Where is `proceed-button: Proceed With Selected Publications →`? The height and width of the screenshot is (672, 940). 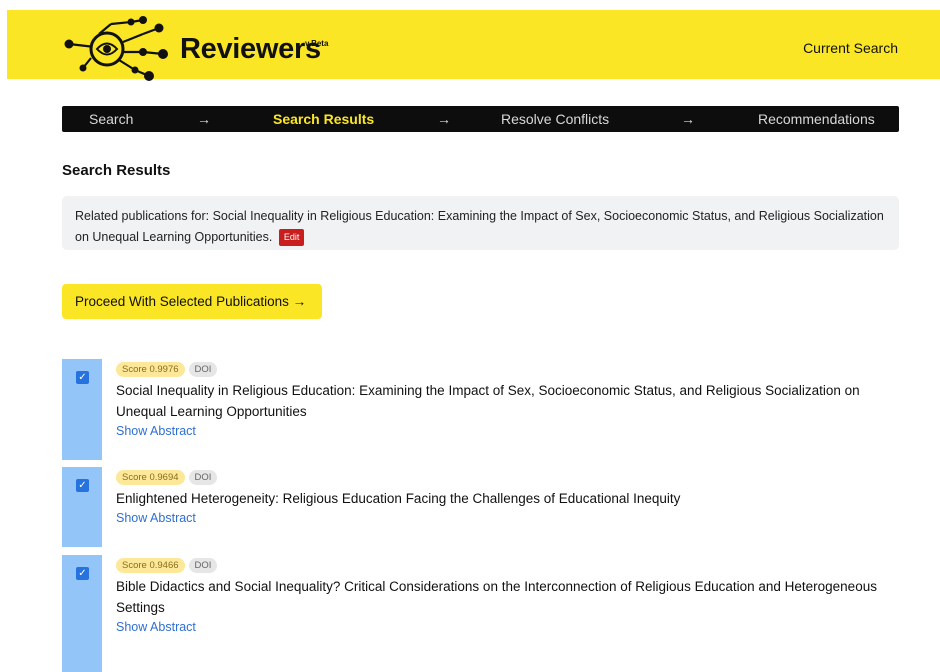 proceed-button: Proceed With Selected Publications → is located at coordinates (192, 301).